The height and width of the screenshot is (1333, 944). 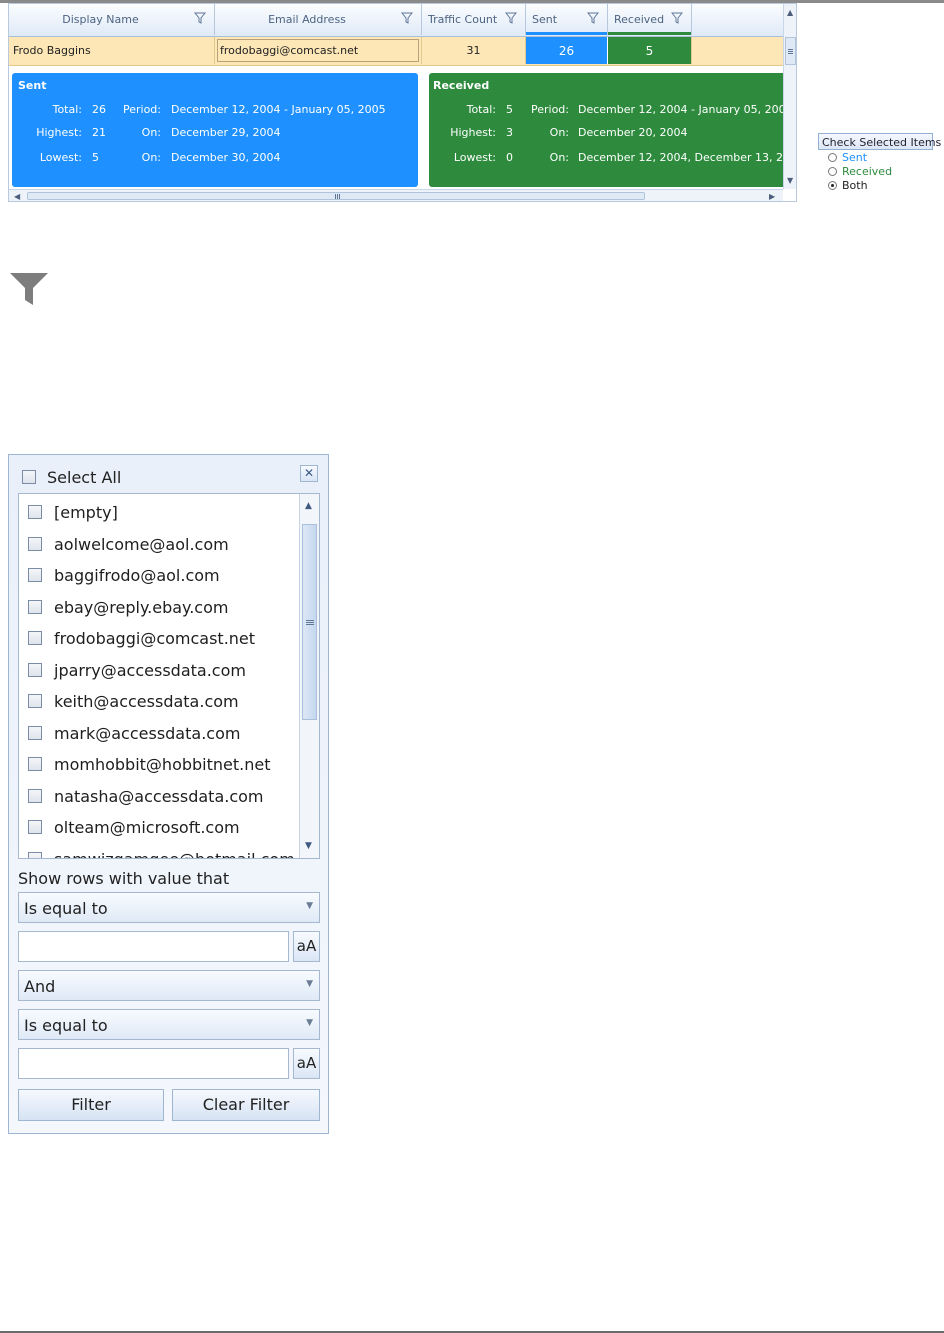 I want to click on sent-lowest-label: Lowest:, so click(x=60, y=157).